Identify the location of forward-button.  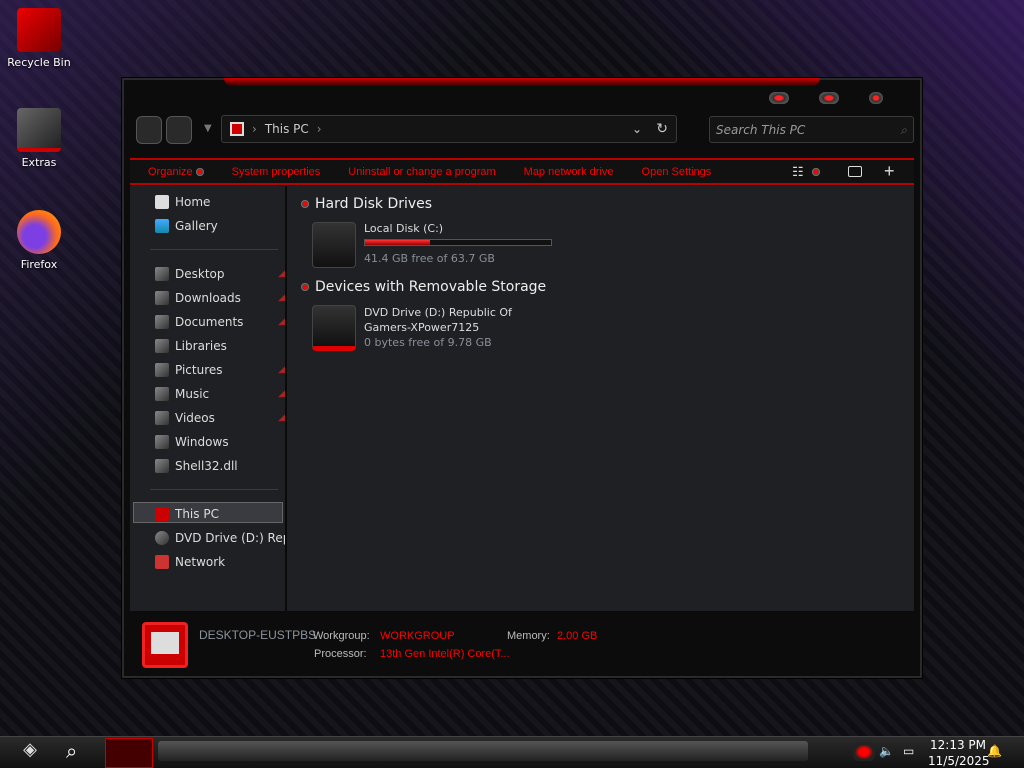
(179, 130).